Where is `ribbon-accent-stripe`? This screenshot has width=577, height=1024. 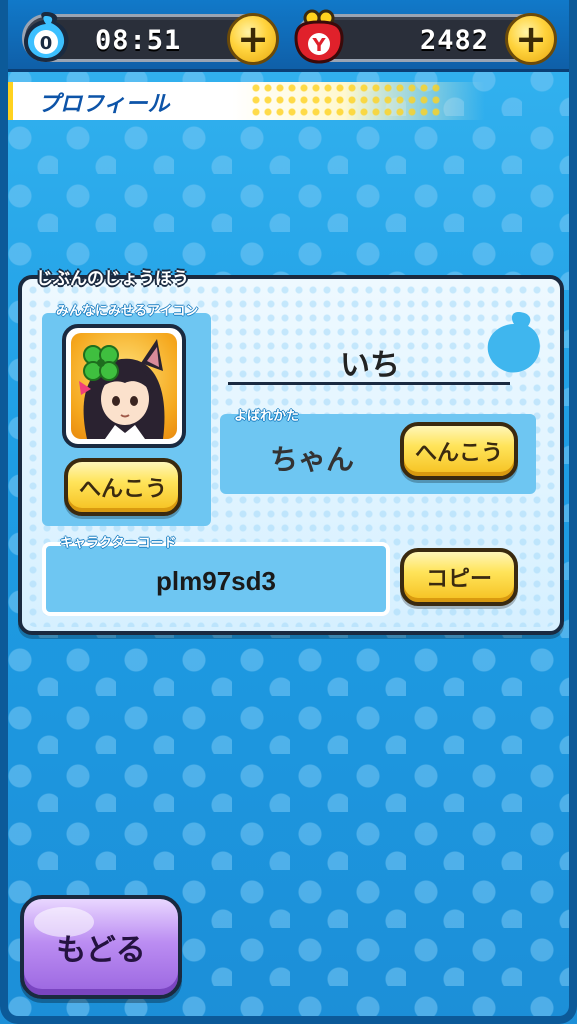
ribbon-accent-stripe is located at coordinates (10, 101).